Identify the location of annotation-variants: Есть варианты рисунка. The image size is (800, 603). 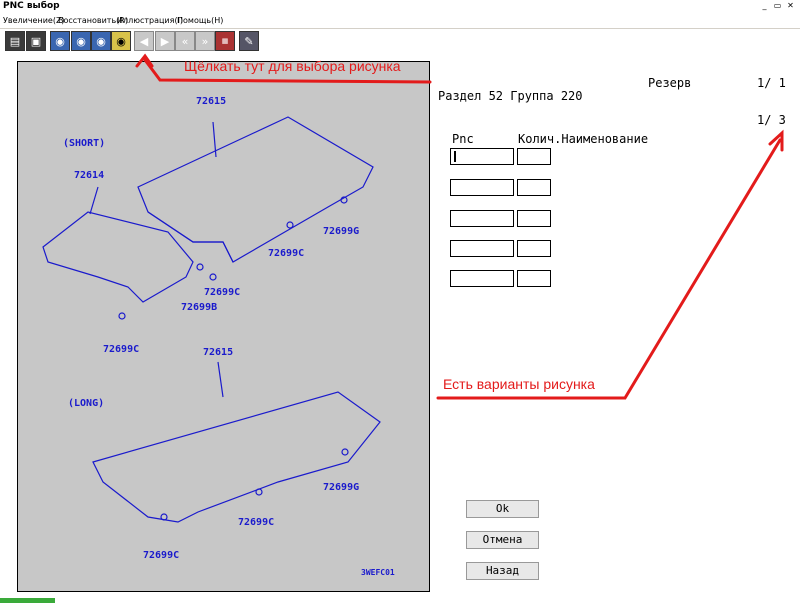
(519, 384).